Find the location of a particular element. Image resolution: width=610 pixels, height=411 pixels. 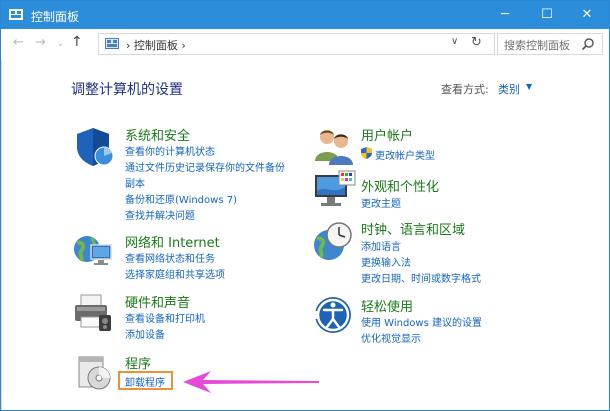

category-programs: 程序 is located at coordinates (138, 362).